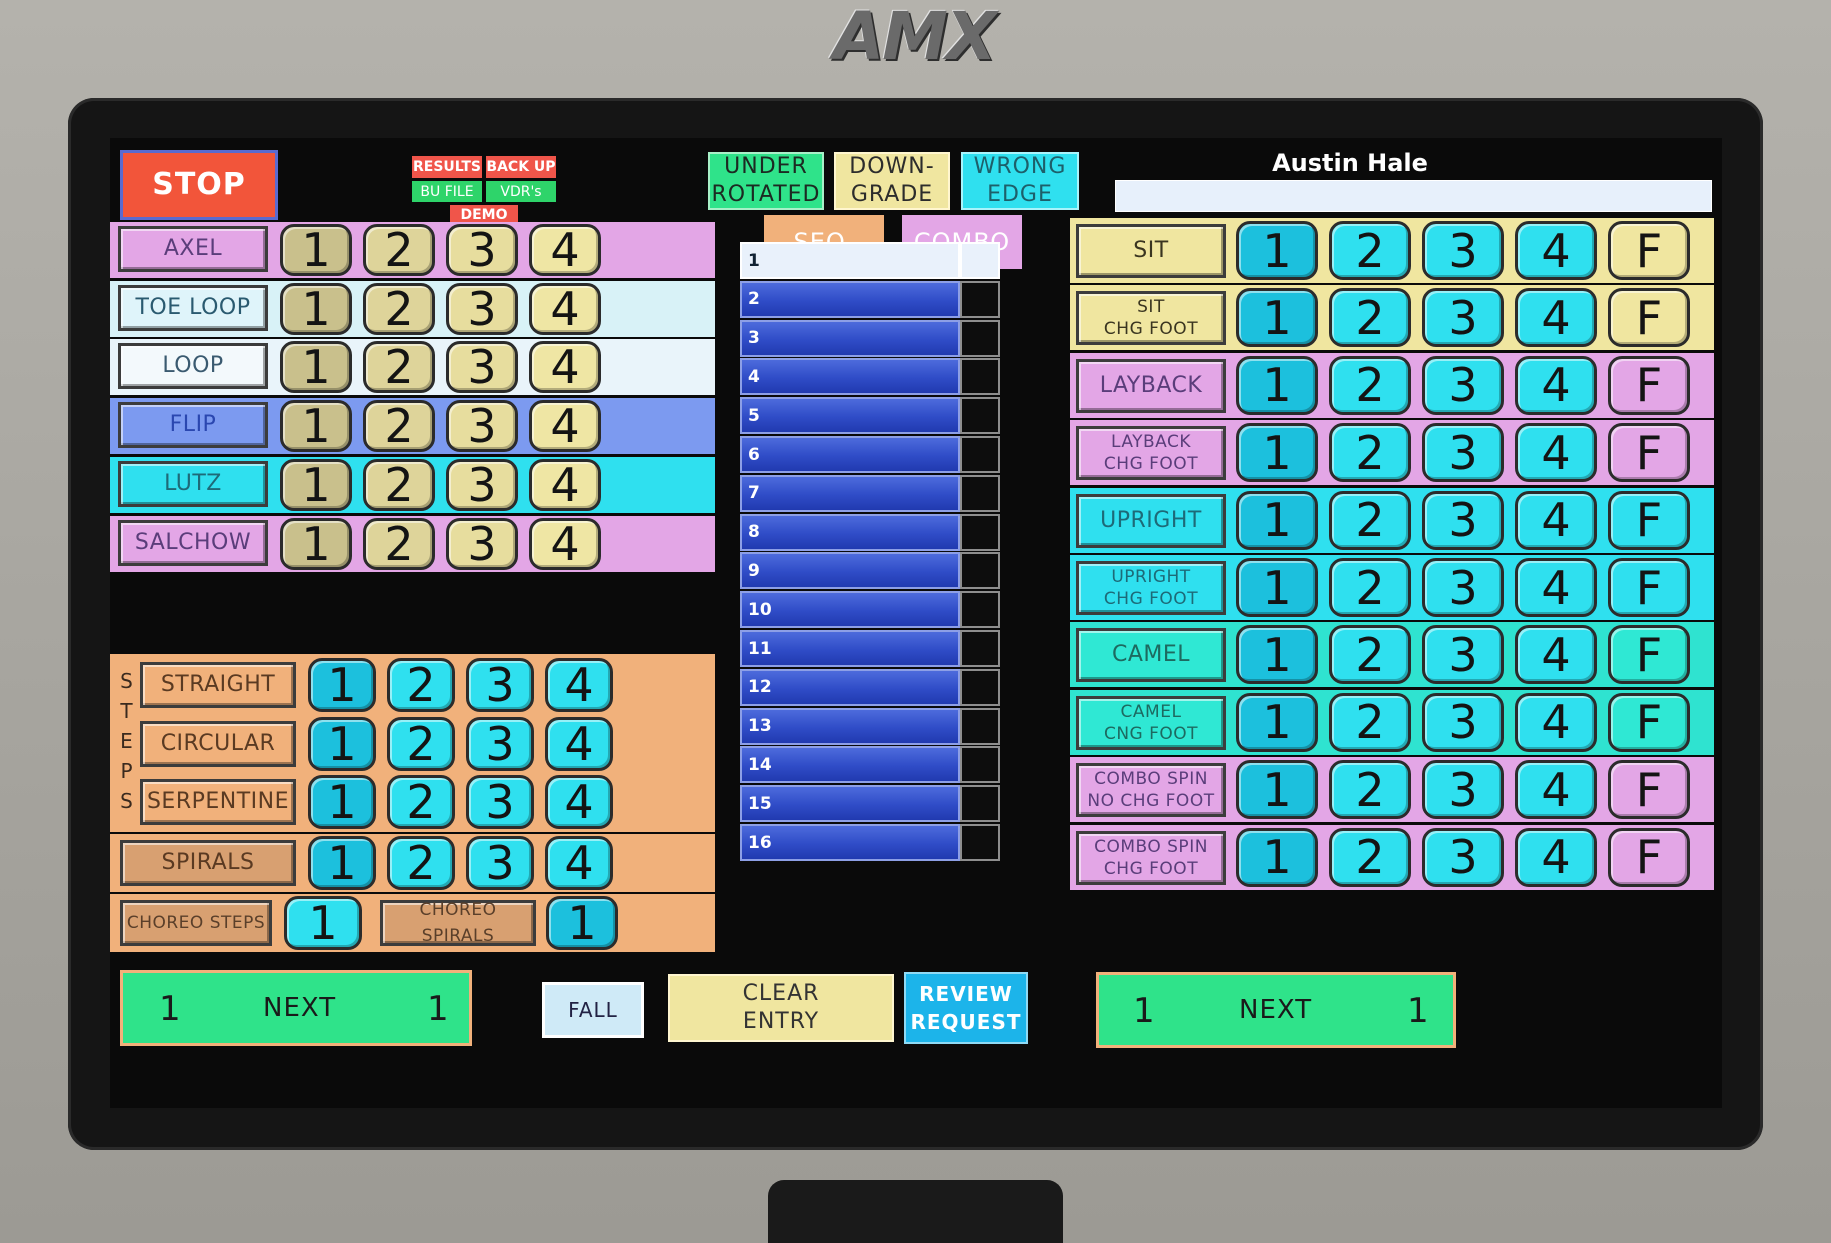 The image size is (1831, 1243). What do you see at coordinates (1151, 453) in the screenshot?
I see `spin-layback-chg-foot-button: LAYBACK CHG FOOT` at bounding box center [1151, 453].